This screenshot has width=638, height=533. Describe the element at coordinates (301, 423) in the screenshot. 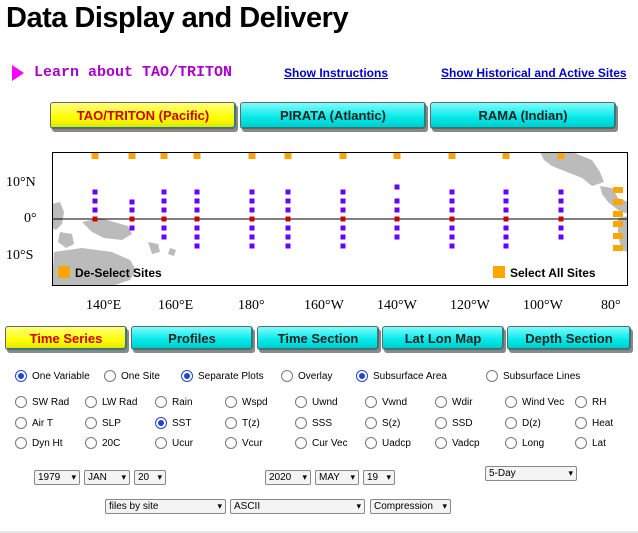

I see `radio-sss` at that location.